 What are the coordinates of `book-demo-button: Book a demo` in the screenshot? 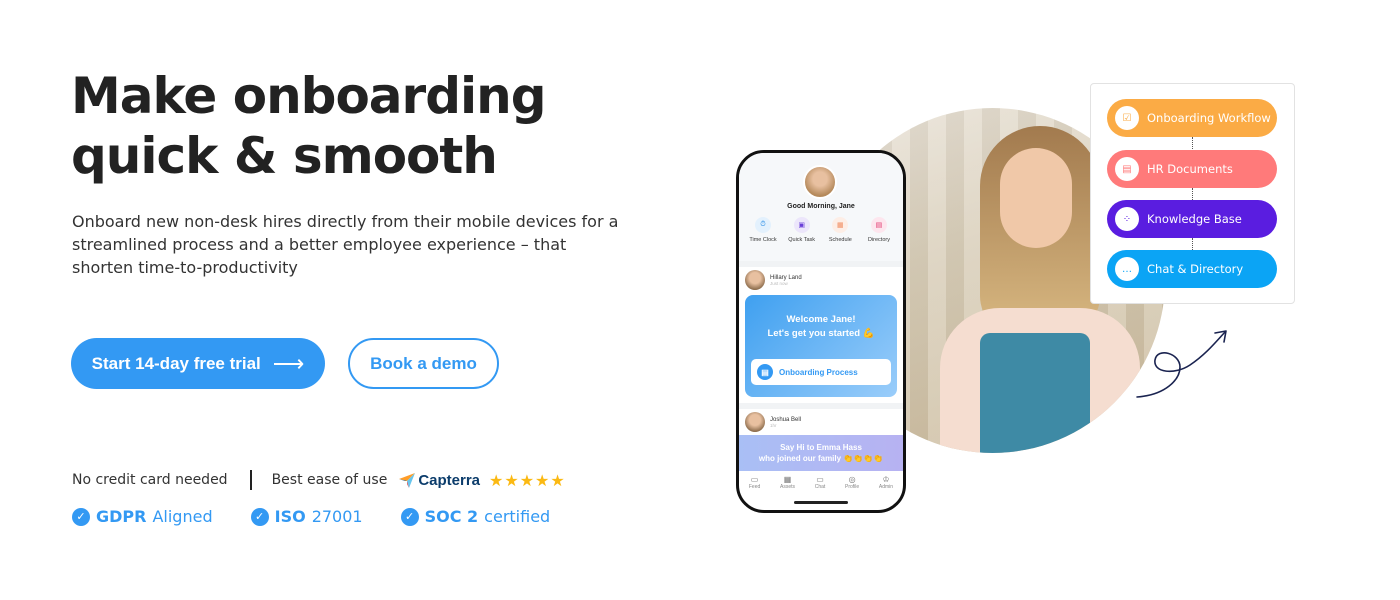 It's located at (423, 363).